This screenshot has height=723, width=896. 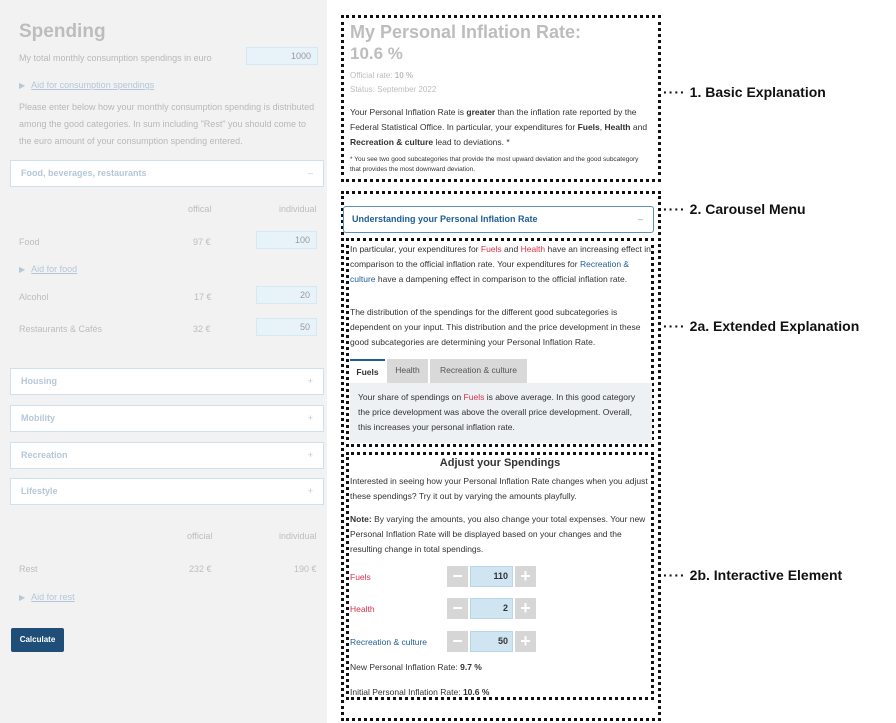 I want to click on annotation-basic-explanation: ···· 1. Basic Explanation, so click(x=744, y=92).